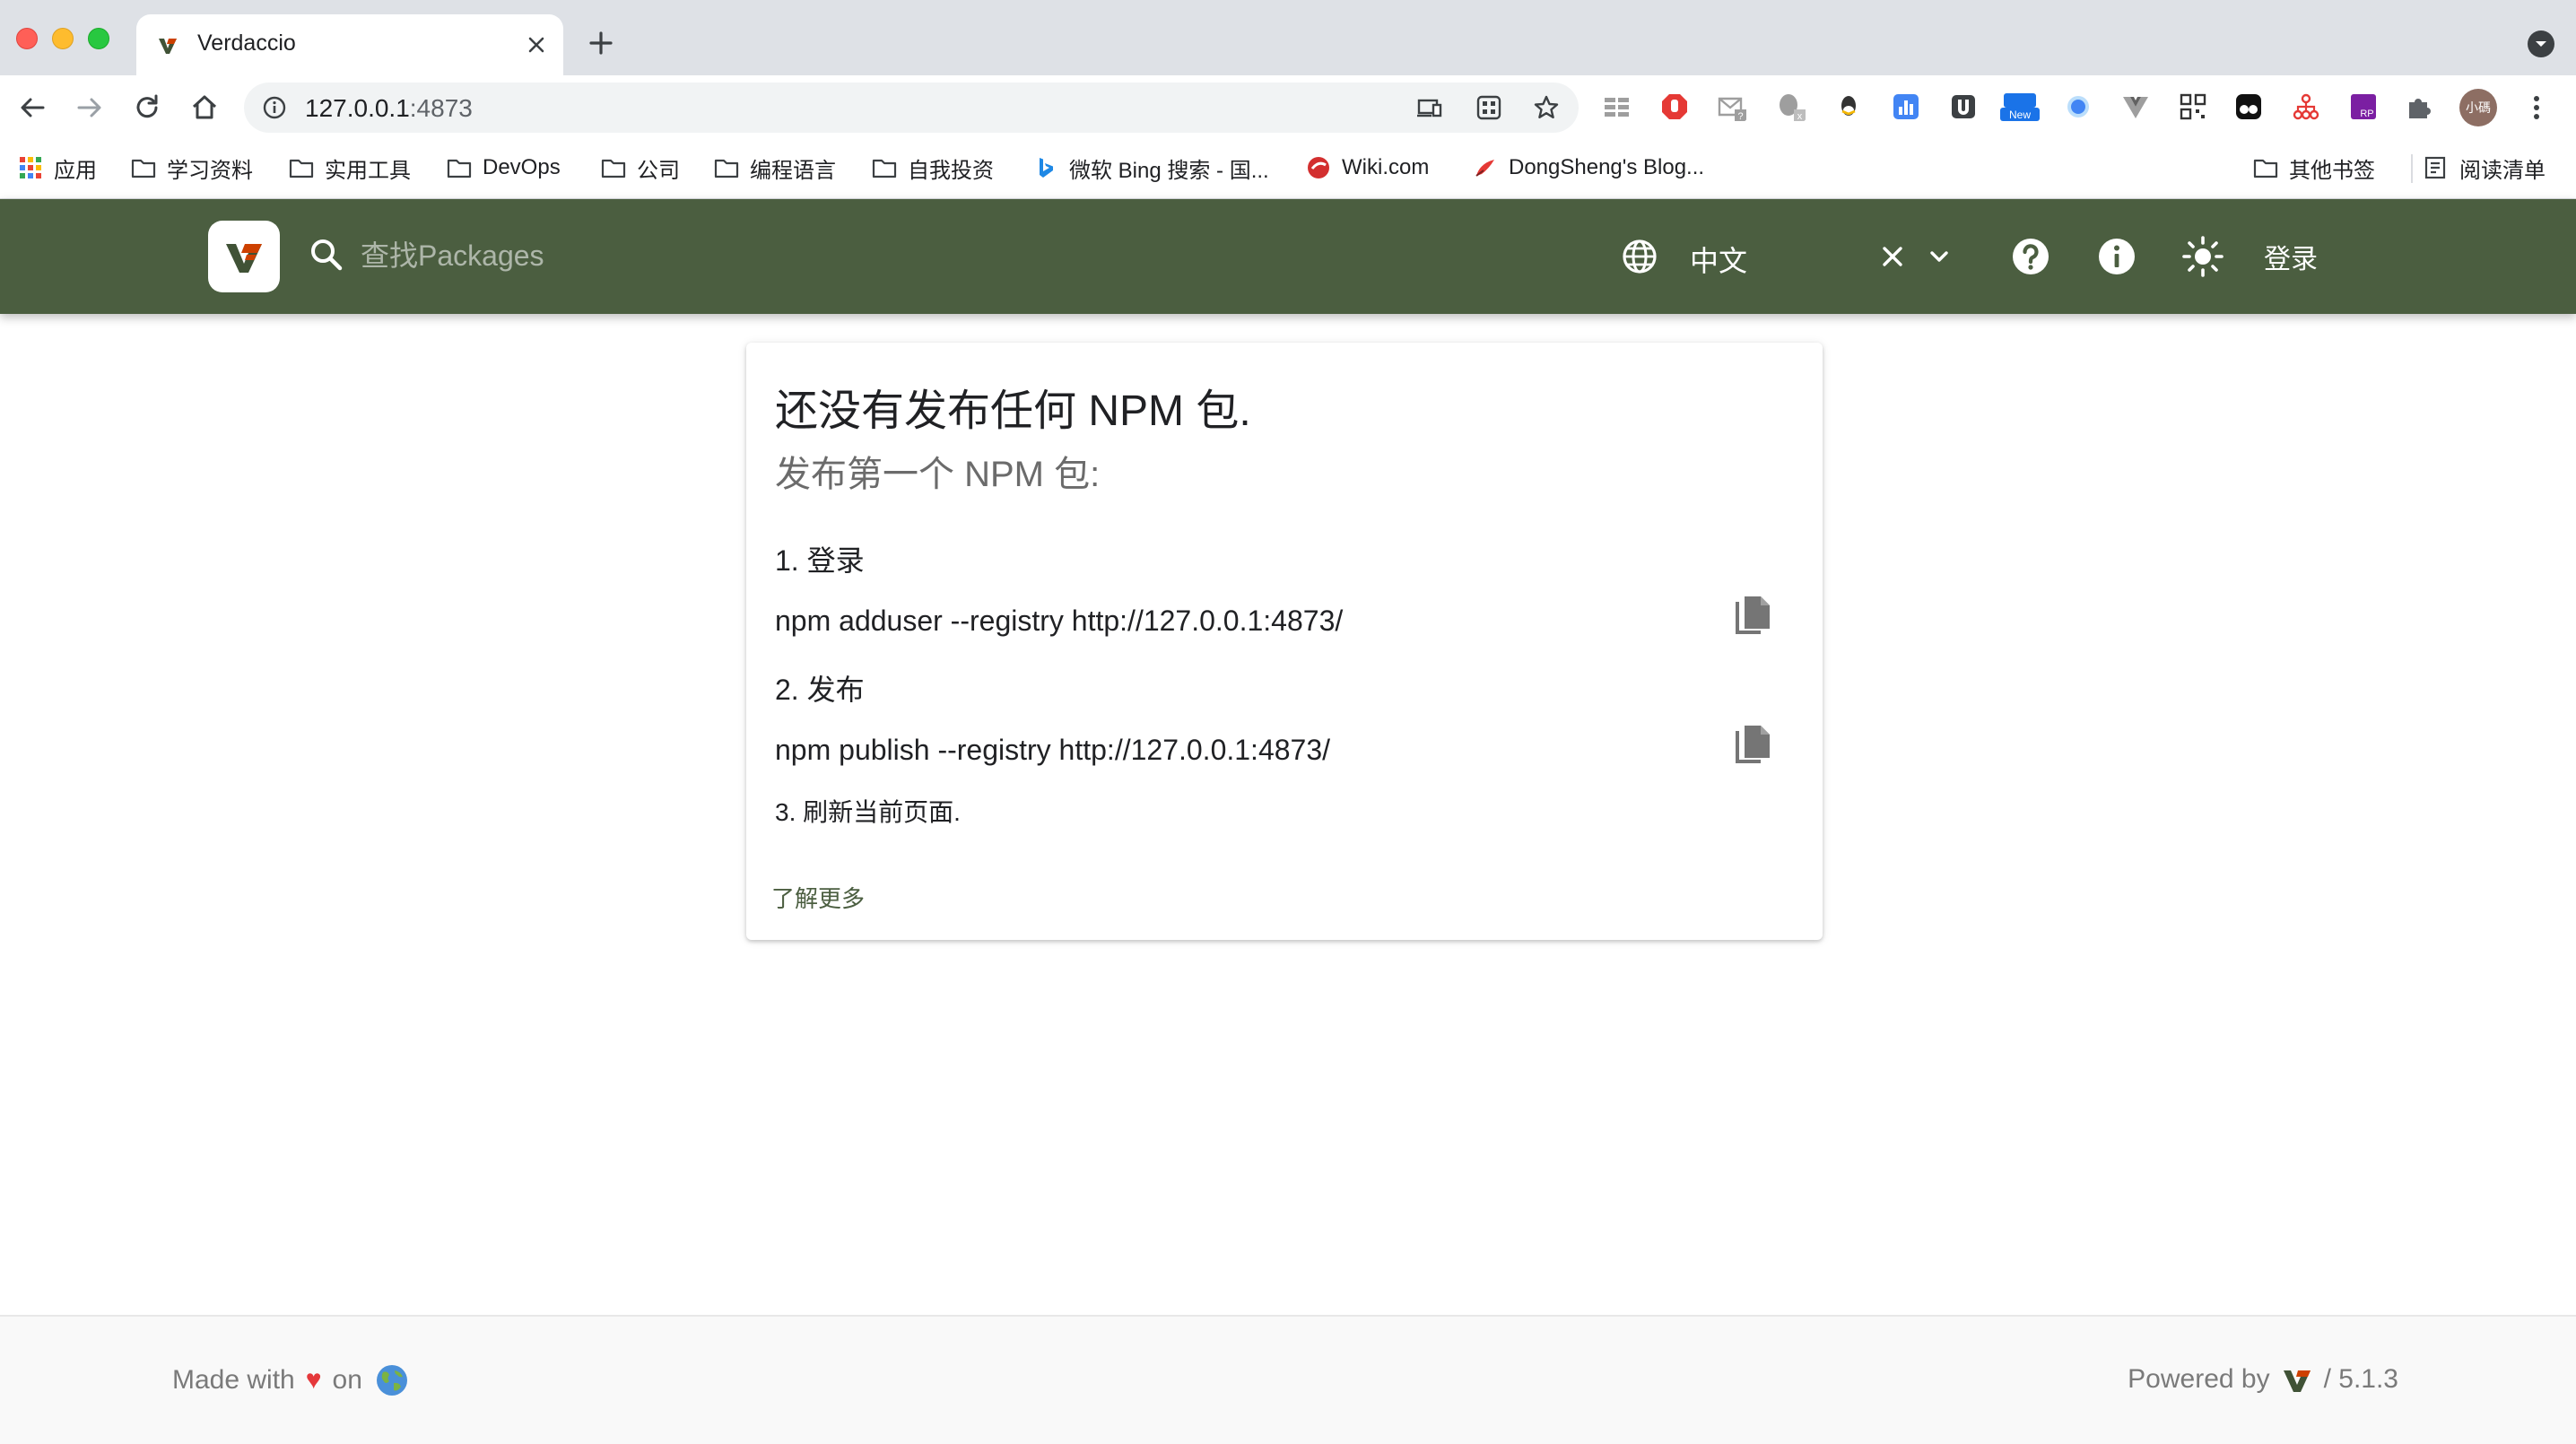 The height and width of the screenshot is (1444, 2576). What do you see at coordinates (90, 108) in the screenshot?
I see `forward-arrow-icon` at bounding box center [90, 108].